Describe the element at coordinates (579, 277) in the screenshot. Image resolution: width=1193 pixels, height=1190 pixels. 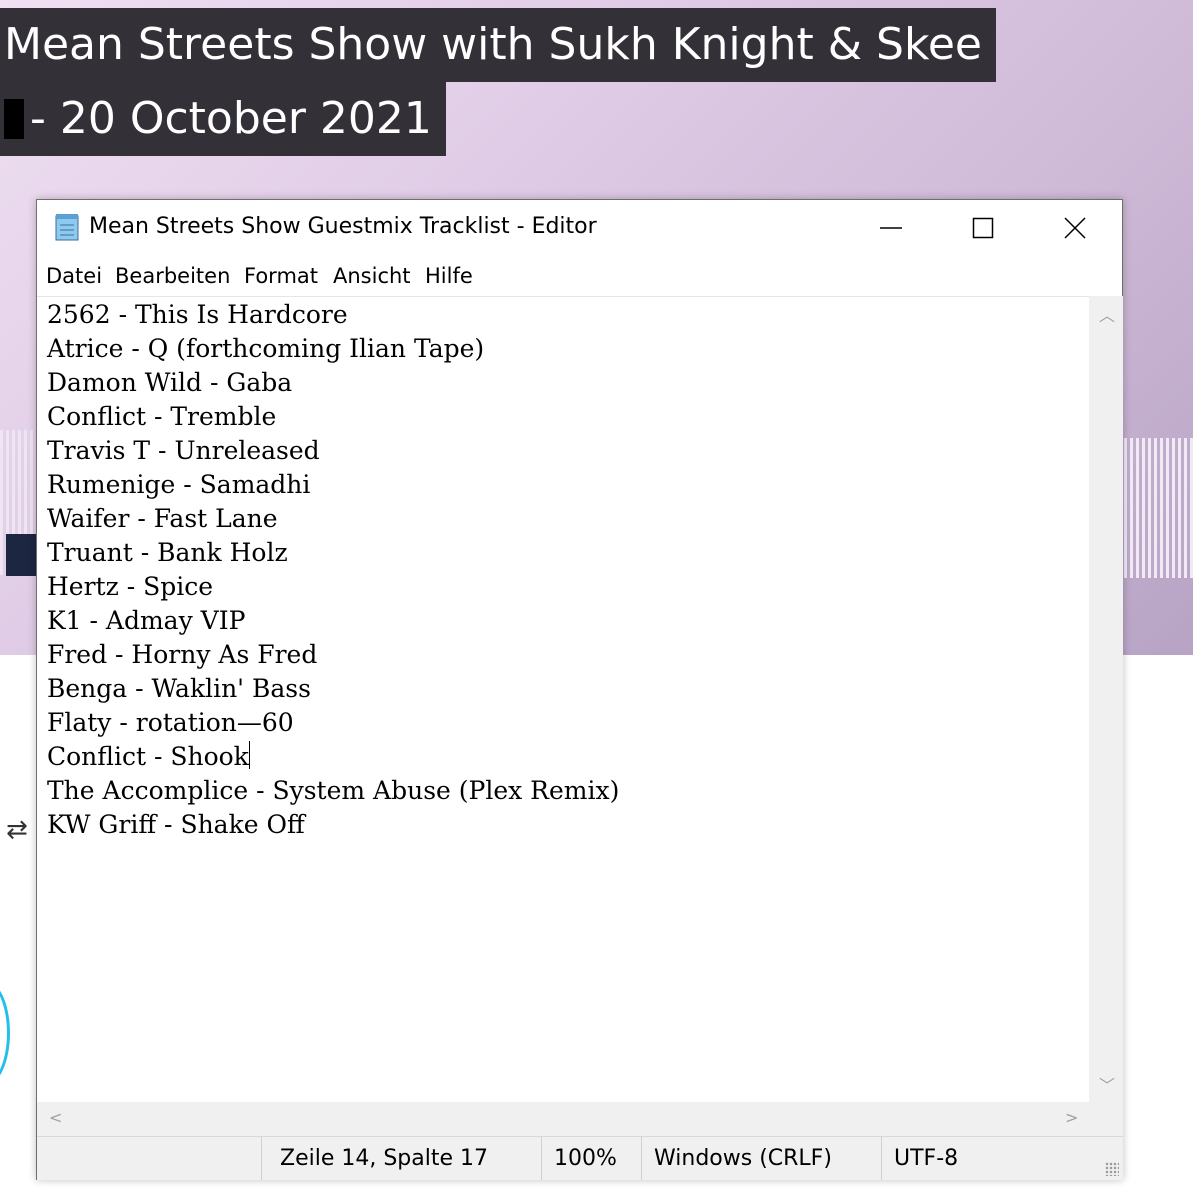
I see `menu-bar: Datei Bearbeiten Format Ansicht Hilfe` at that location.